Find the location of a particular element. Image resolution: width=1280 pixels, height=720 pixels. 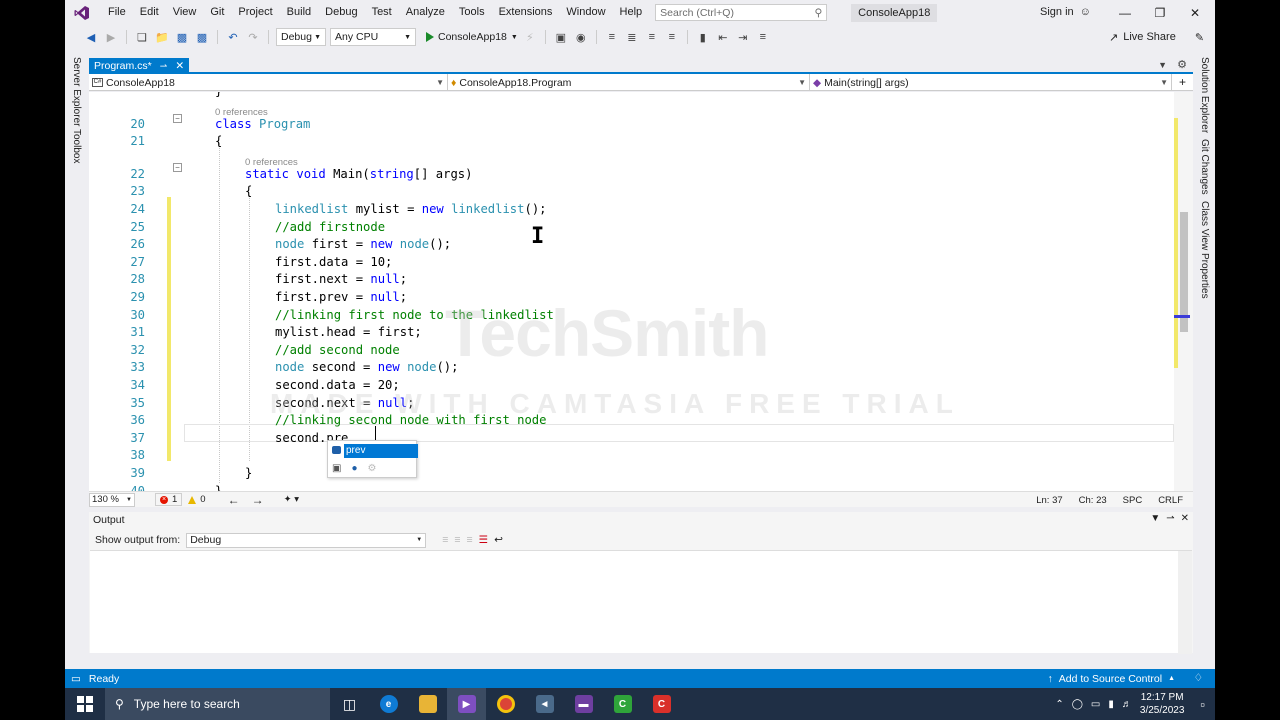

camtasia-recorder-icon: C is located at coordinates (661, 704).